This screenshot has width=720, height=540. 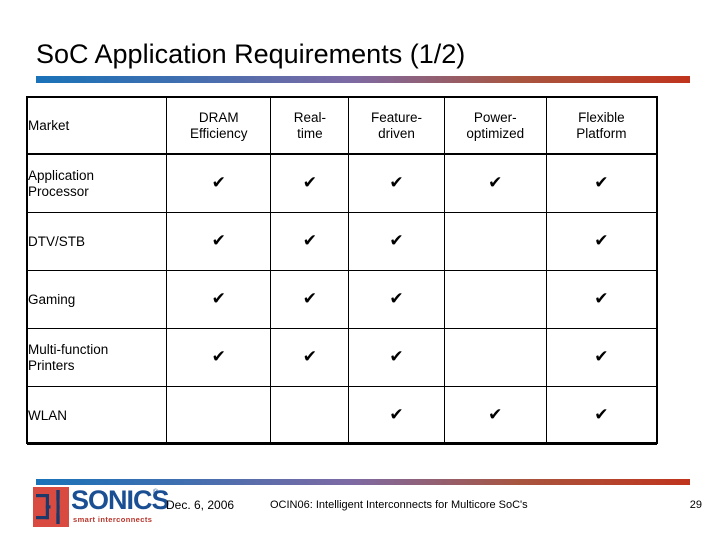 I want to click on column-header-feature-driven-line2: driven, so click(x=396, y=133).